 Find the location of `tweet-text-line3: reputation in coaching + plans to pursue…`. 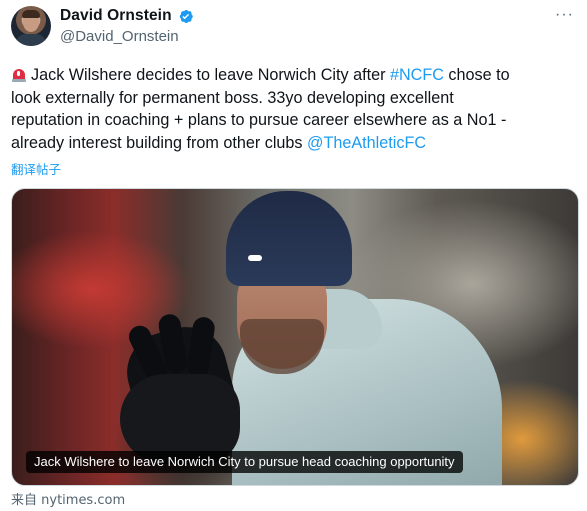

tweet-text-line3: reputation in coaching + plans to pursue… is located at coordinates (259, 120).